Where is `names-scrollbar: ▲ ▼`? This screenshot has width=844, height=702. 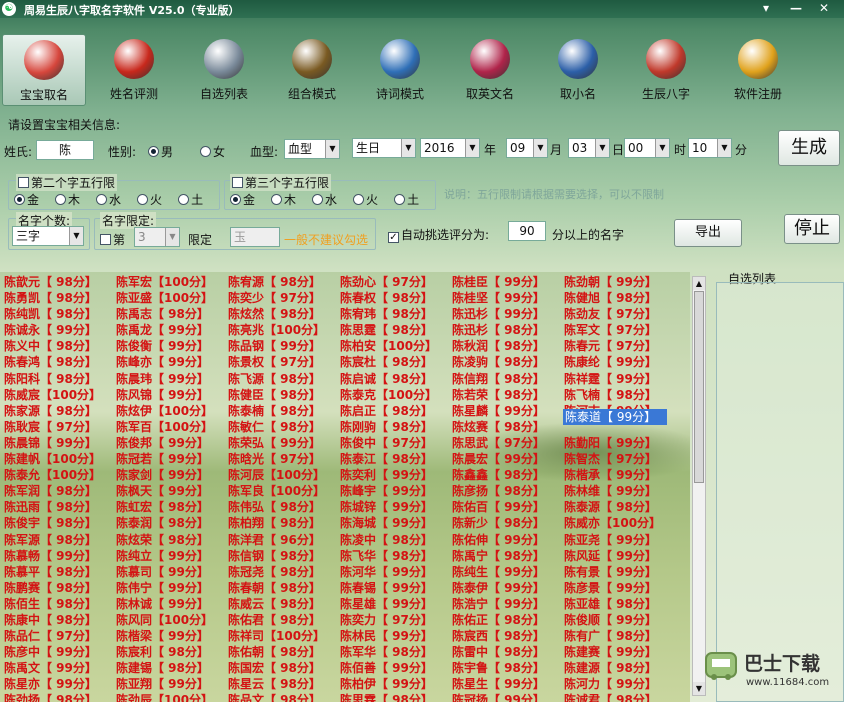
names-scrollbar: ▲ ▼ is located at coordinates (699, 486).